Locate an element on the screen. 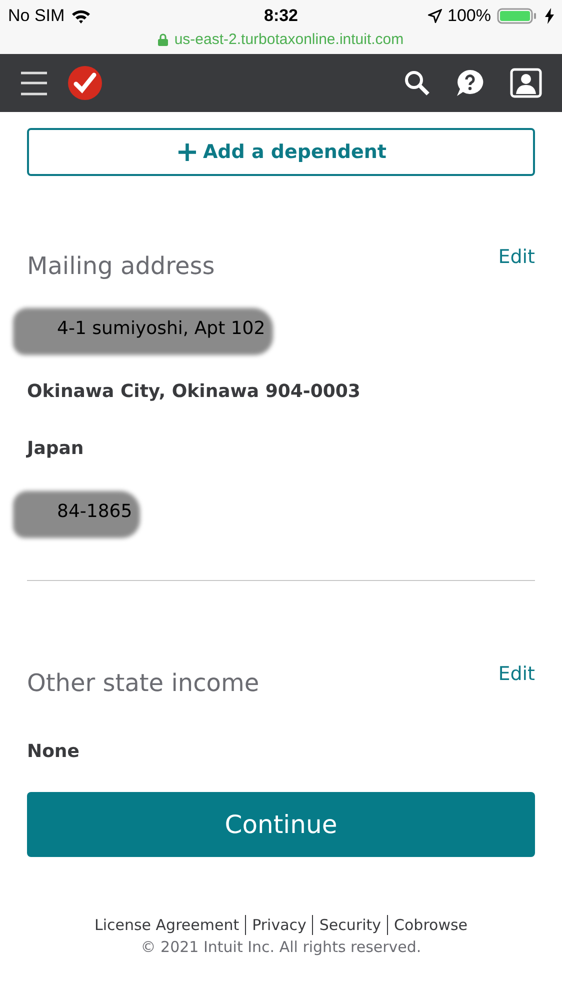 Image resolution: width=562 pixels, height=999 pixels. lock-icon is located at coordinates (163, 39).